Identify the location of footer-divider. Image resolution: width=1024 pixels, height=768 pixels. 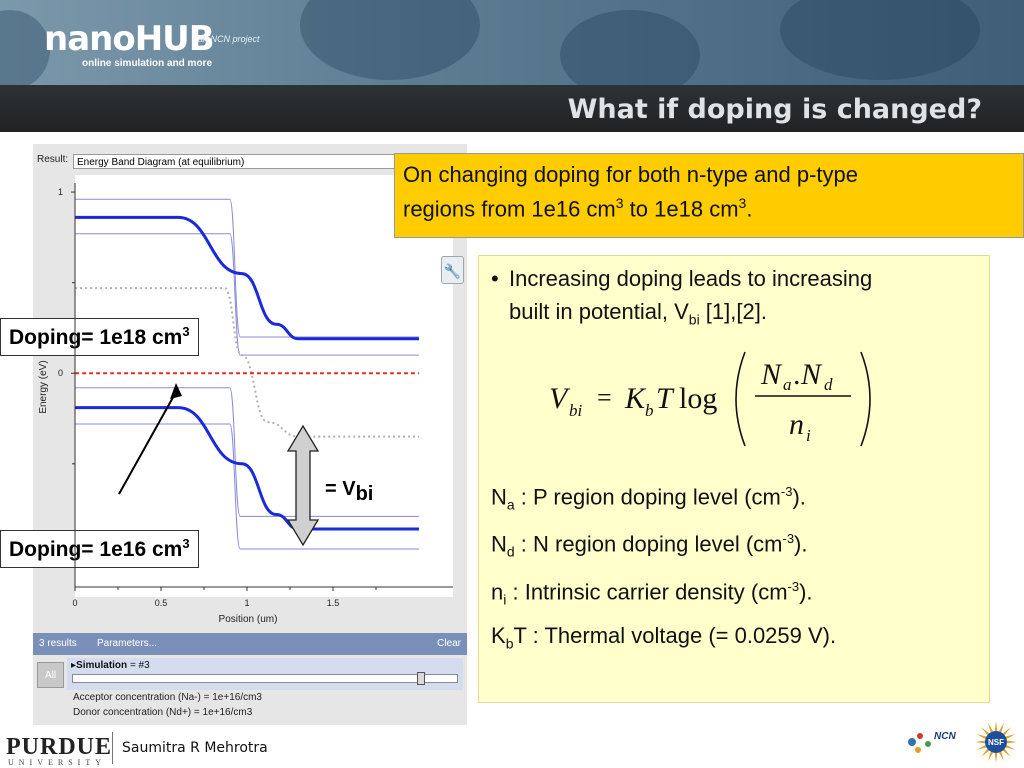
(112, 748).